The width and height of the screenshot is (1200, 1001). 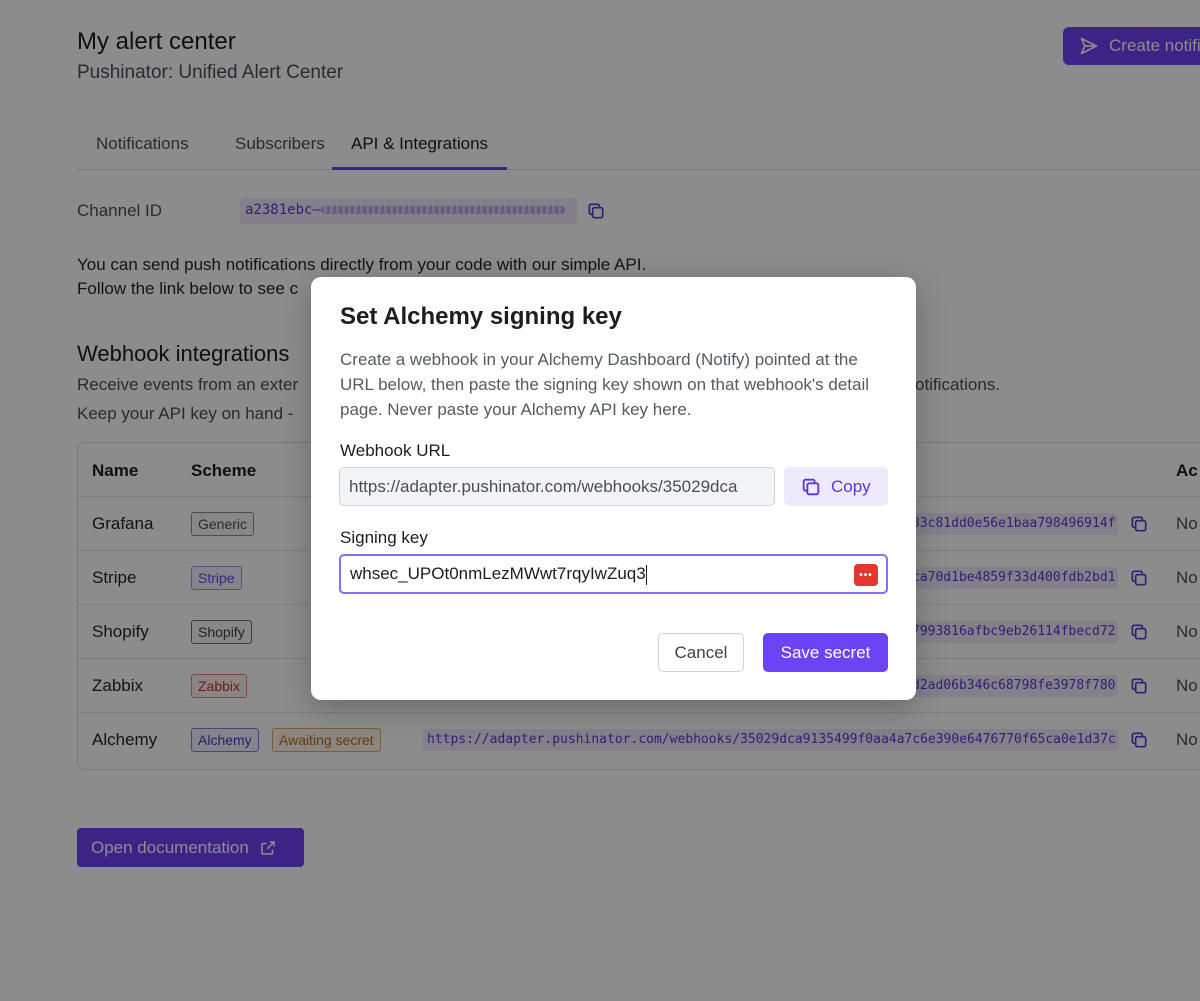 I want to click on webhook-url-label: Webhook URL, so click(x=395, y=450).